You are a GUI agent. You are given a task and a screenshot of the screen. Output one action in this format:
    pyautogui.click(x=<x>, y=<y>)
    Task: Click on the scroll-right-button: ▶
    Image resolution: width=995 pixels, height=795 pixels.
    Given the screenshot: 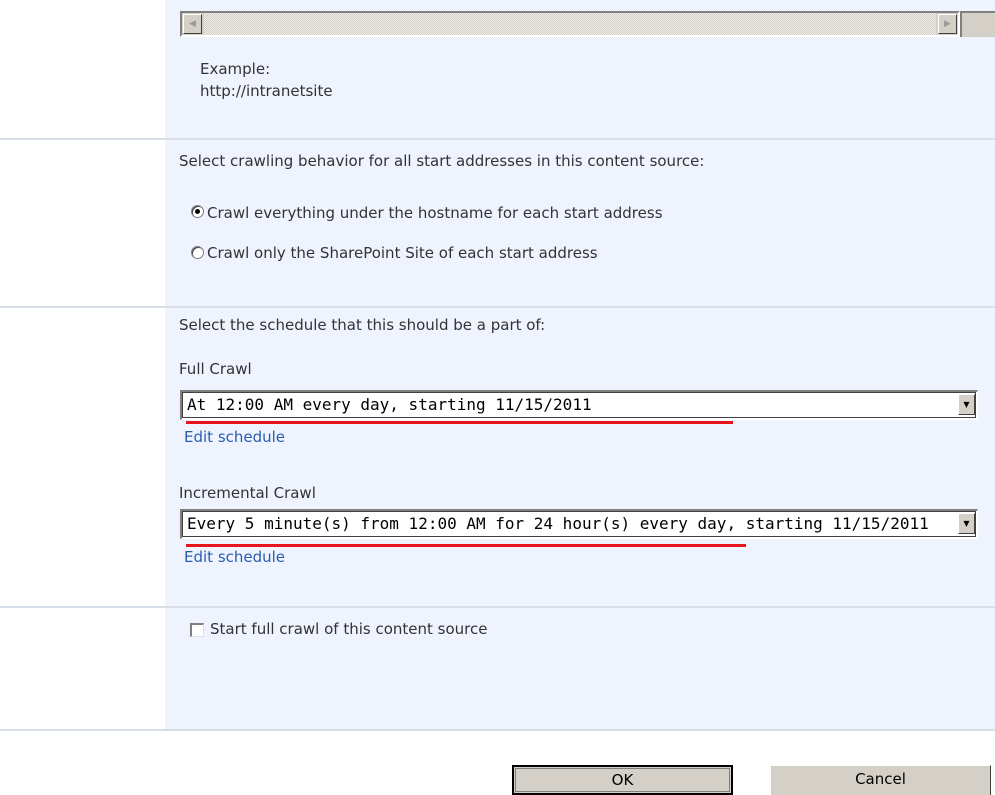 What is the action you would take?
    pyautogui.click(x=947, y=24)
    